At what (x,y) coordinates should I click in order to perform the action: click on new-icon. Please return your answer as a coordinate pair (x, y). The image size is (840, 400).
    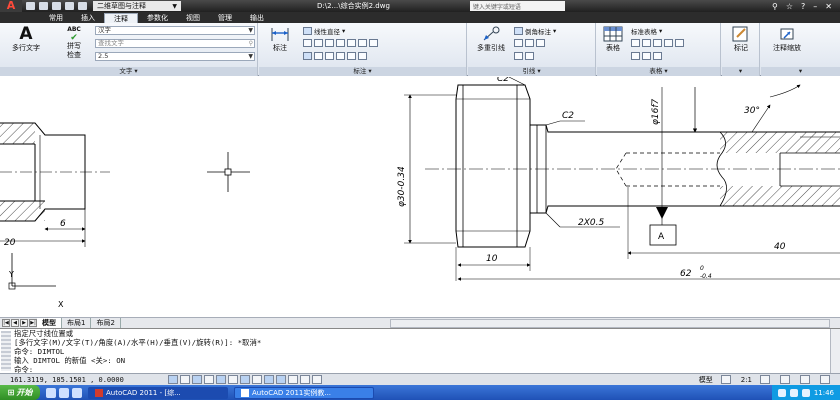
    Looking at the image, I should click on (30, 6).